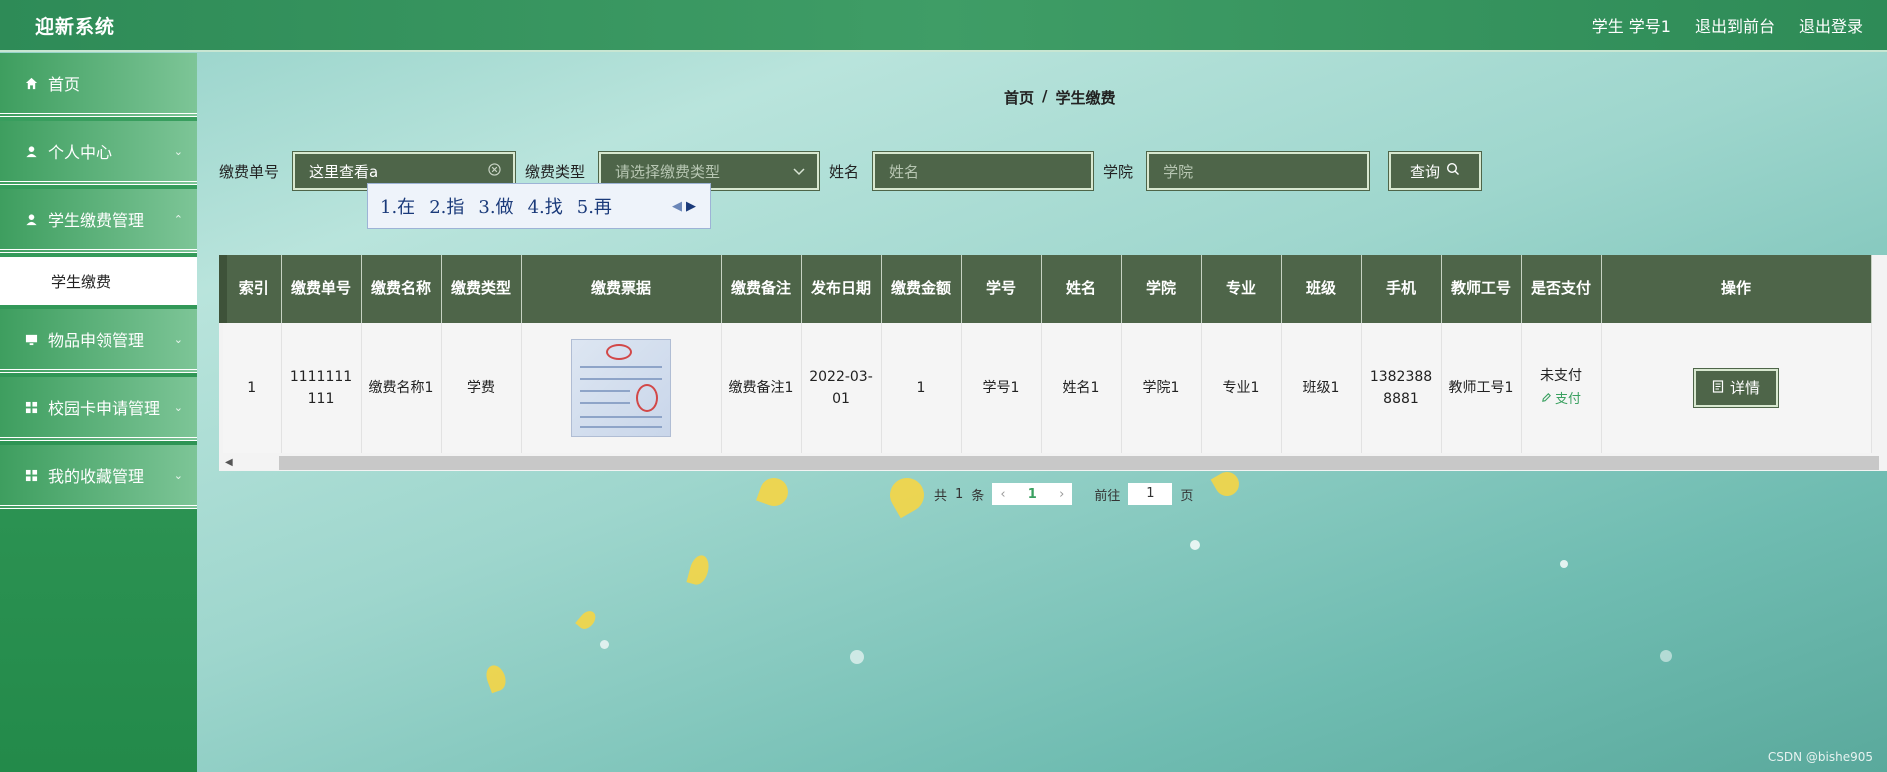 This screenshot has width=1887, height=772. Describe the element at coordinates (1481, 388) in the screenshot. I see `cell-teacher-no: 教师工号1` at that location.